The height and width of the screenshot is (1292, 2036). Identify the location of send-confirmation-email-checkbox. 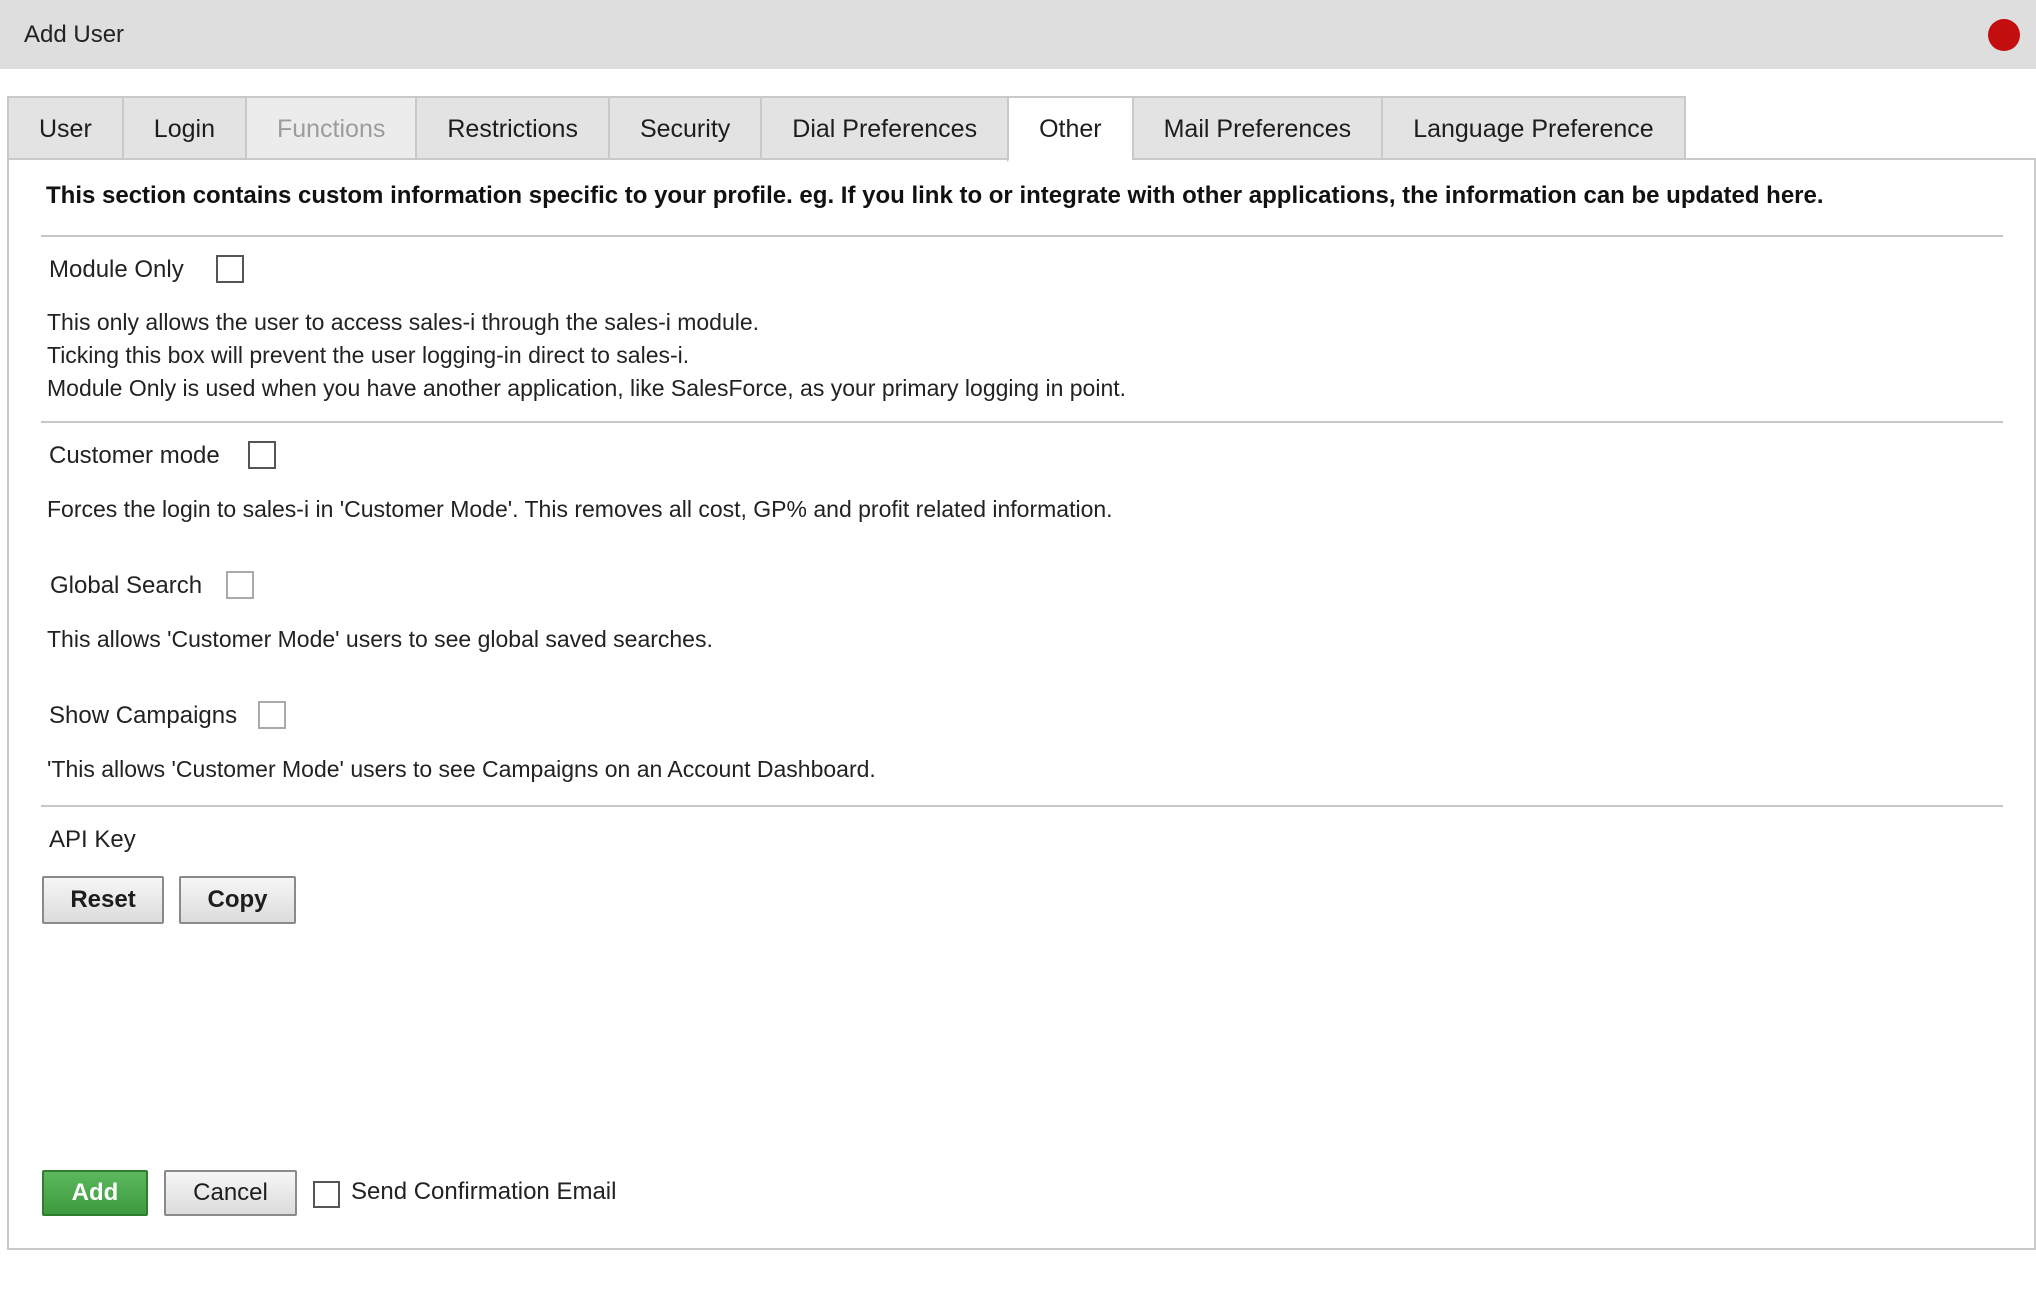
(326, 1194).